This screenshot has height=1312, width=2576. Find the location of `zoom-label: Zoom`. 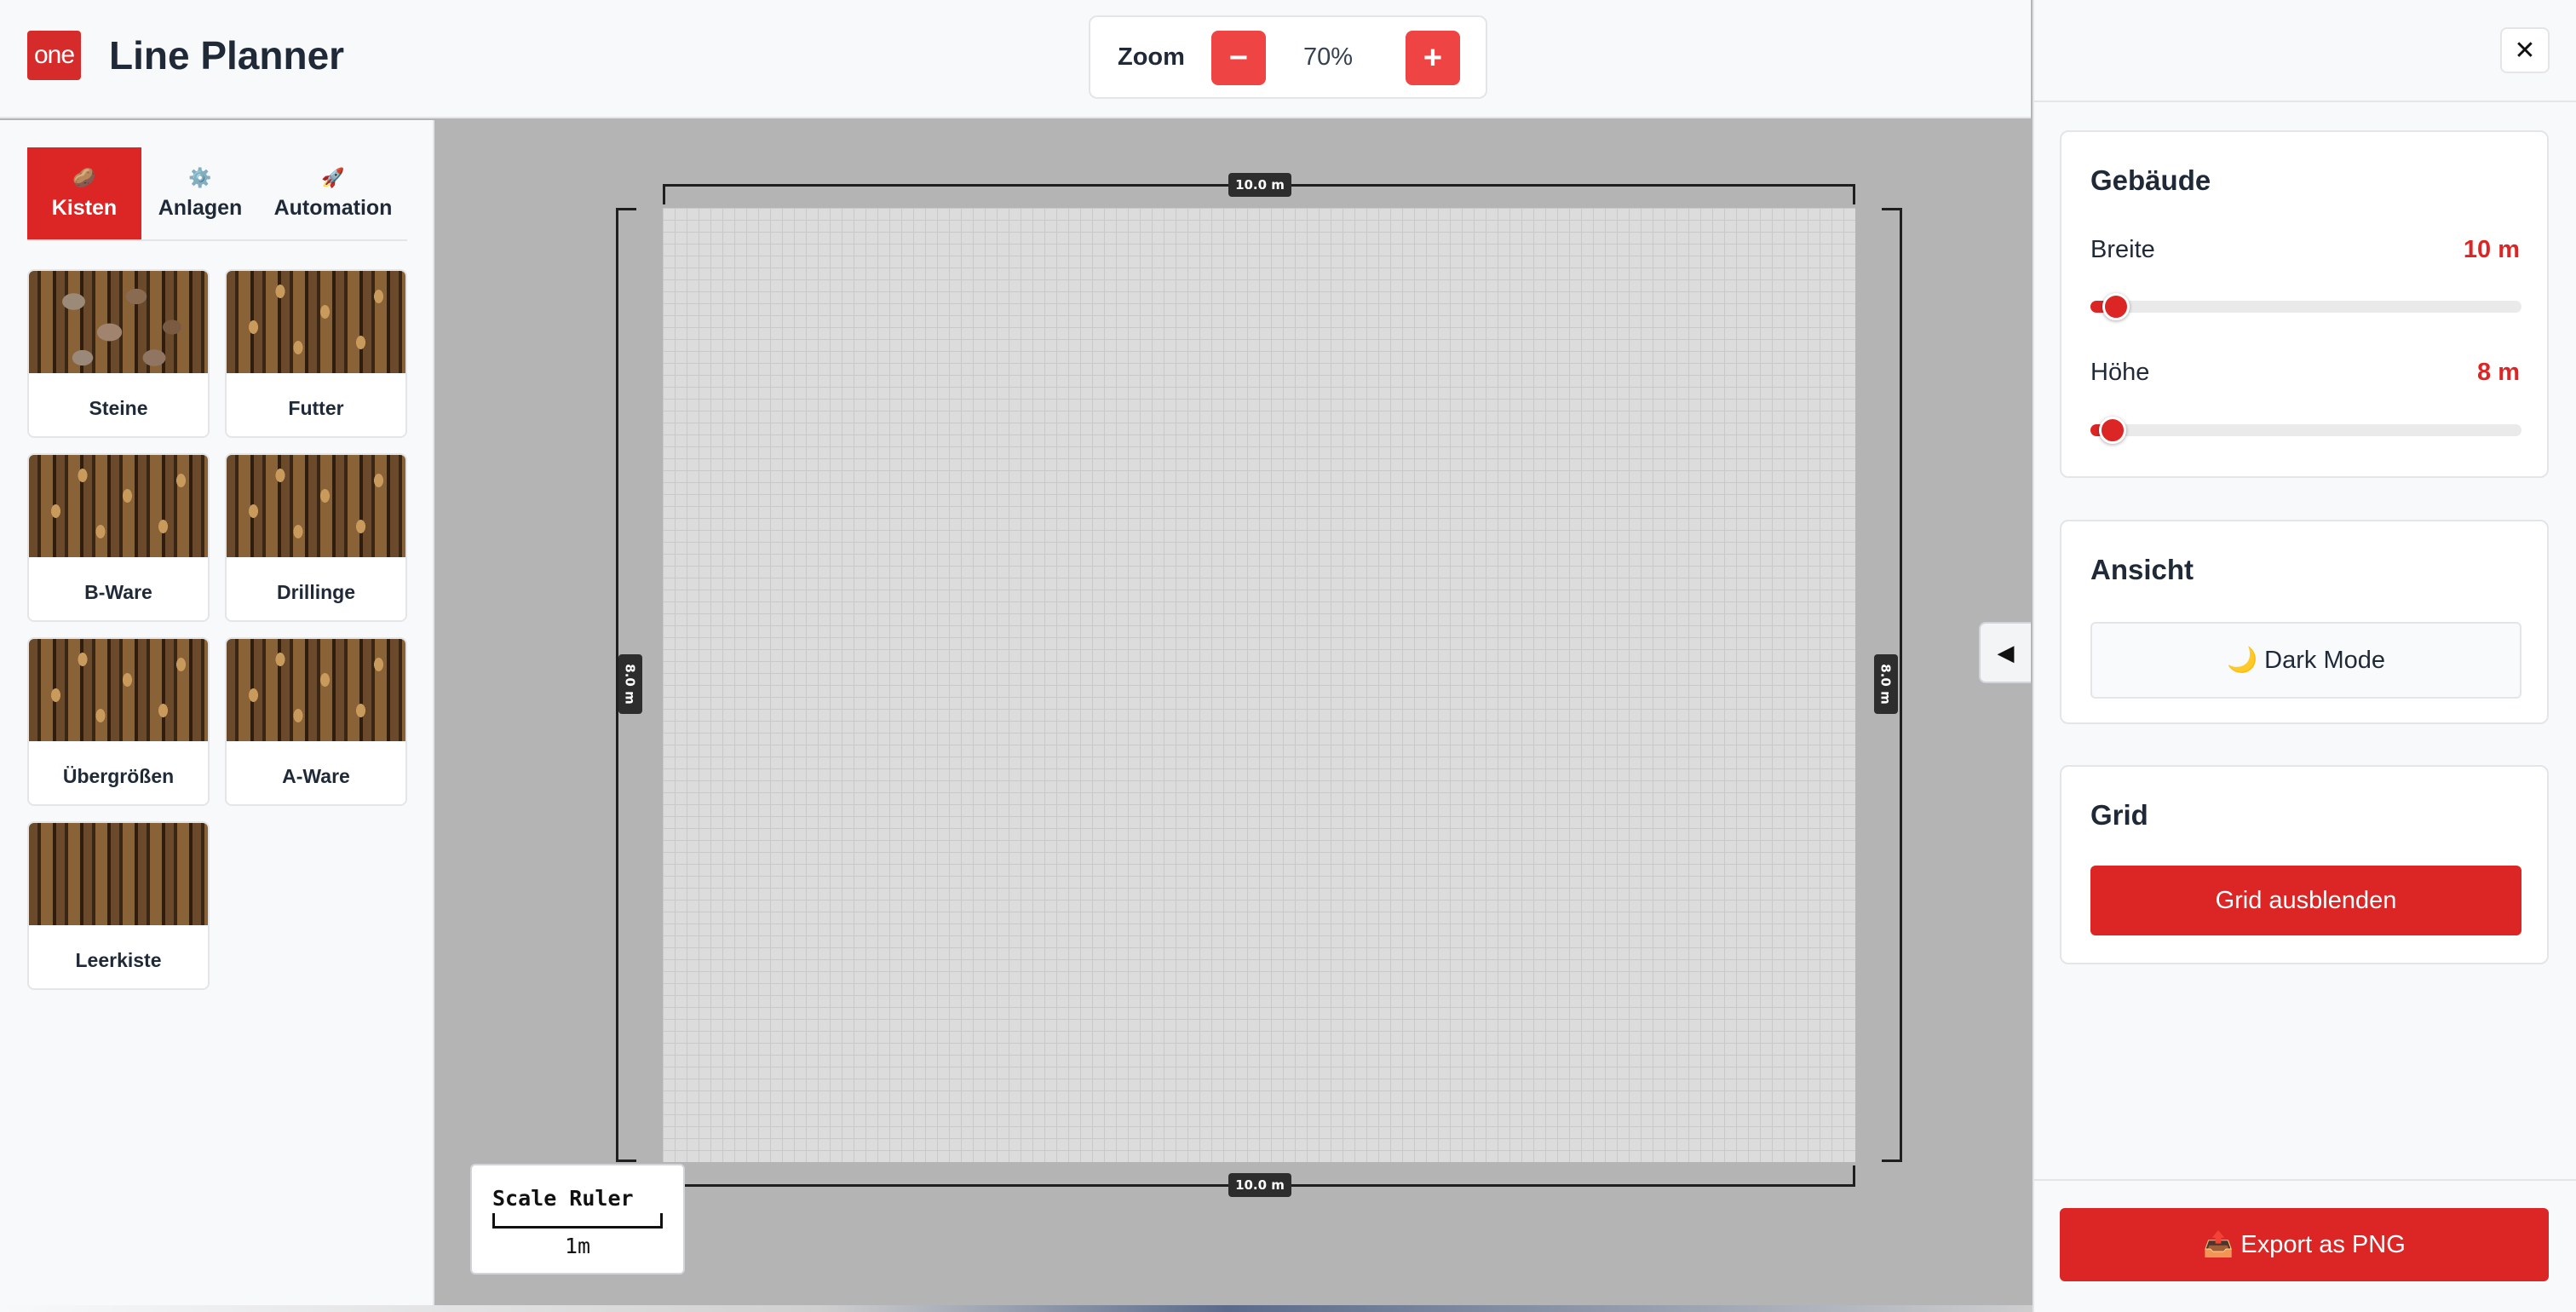

zoom-label: Zoom is located at coordinates (1151, 57).